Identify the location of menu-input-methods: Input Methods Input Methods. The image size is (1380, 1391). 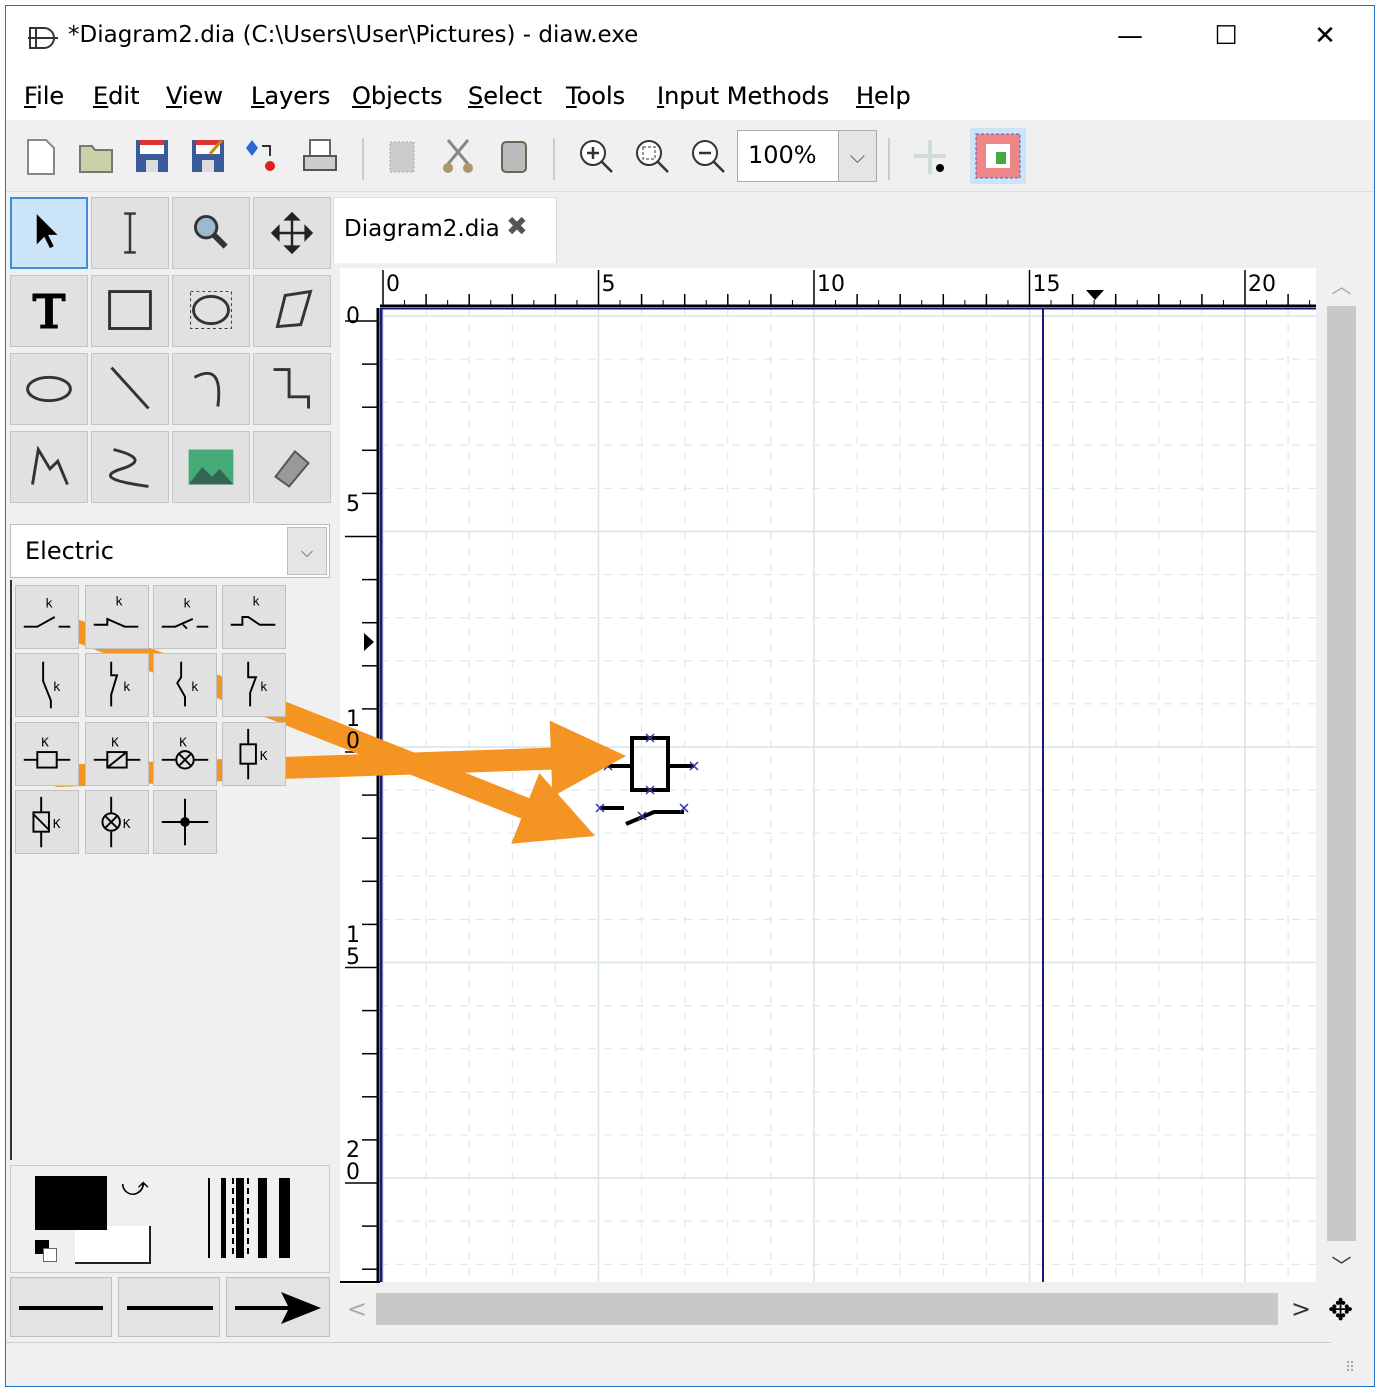
(743, 96).